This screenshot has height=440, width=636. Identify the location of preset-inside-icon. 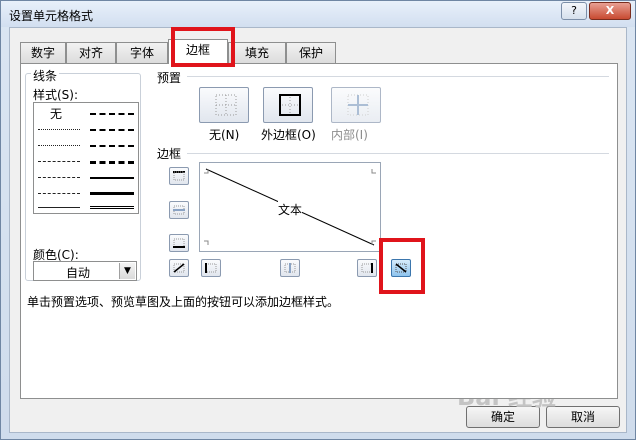
(358, 105).